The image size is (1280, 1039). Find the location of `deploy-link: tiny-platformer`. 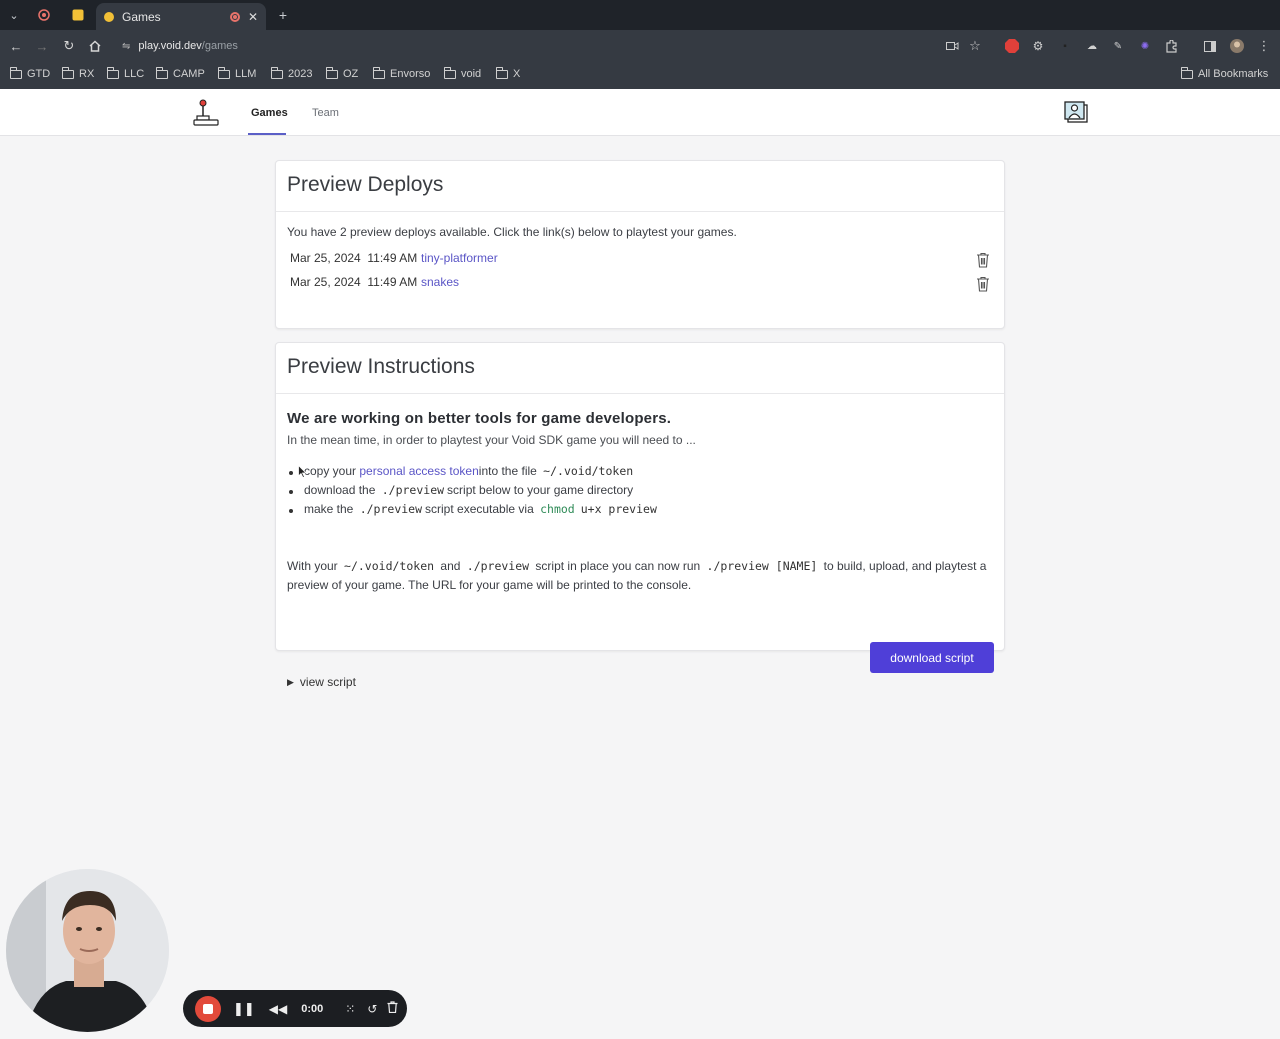

deploy-link: tiny-platformer is located at coordinates (459, 258).